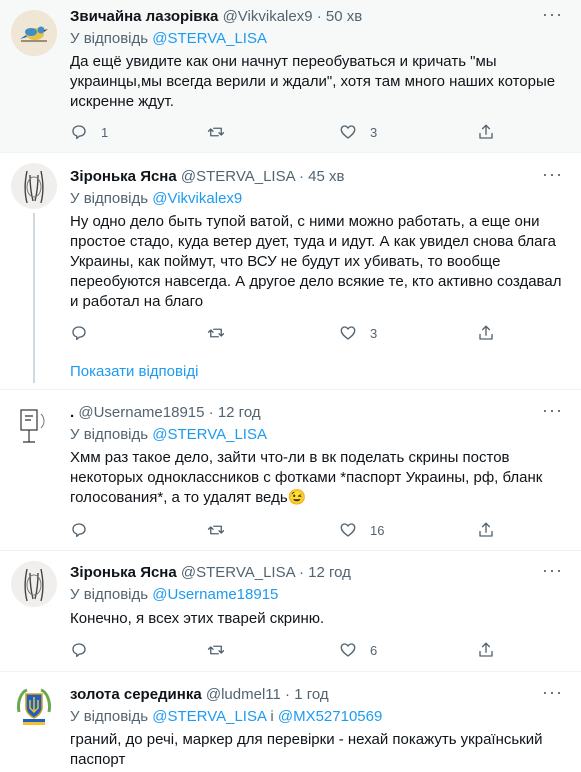  Describe the element at coordinates (272, 716) in the screenshot. I see `reply-join: і` at that location.